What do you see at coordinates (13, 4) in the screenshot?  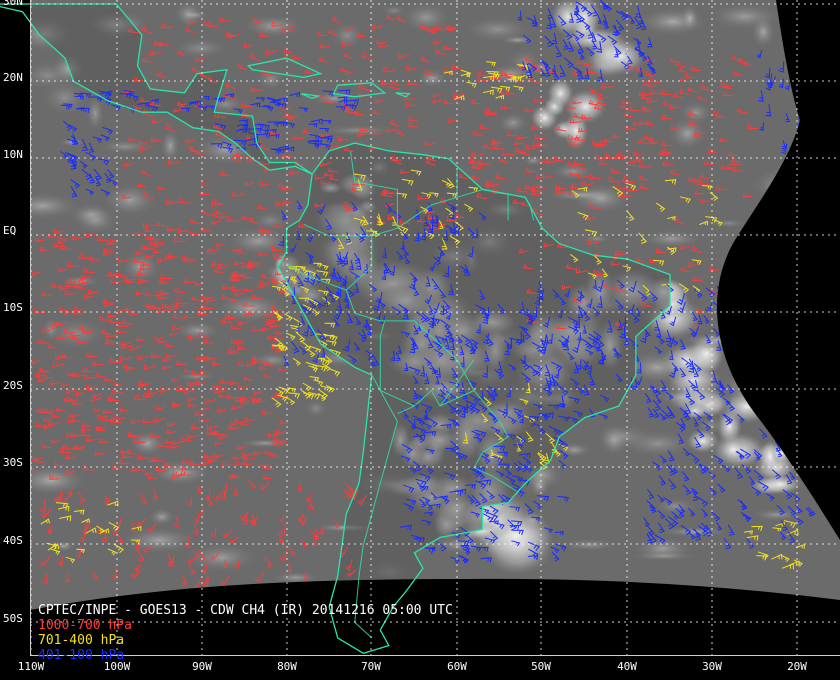 I see `lat-label-30n: 30N` at bounding box center [13, 4].